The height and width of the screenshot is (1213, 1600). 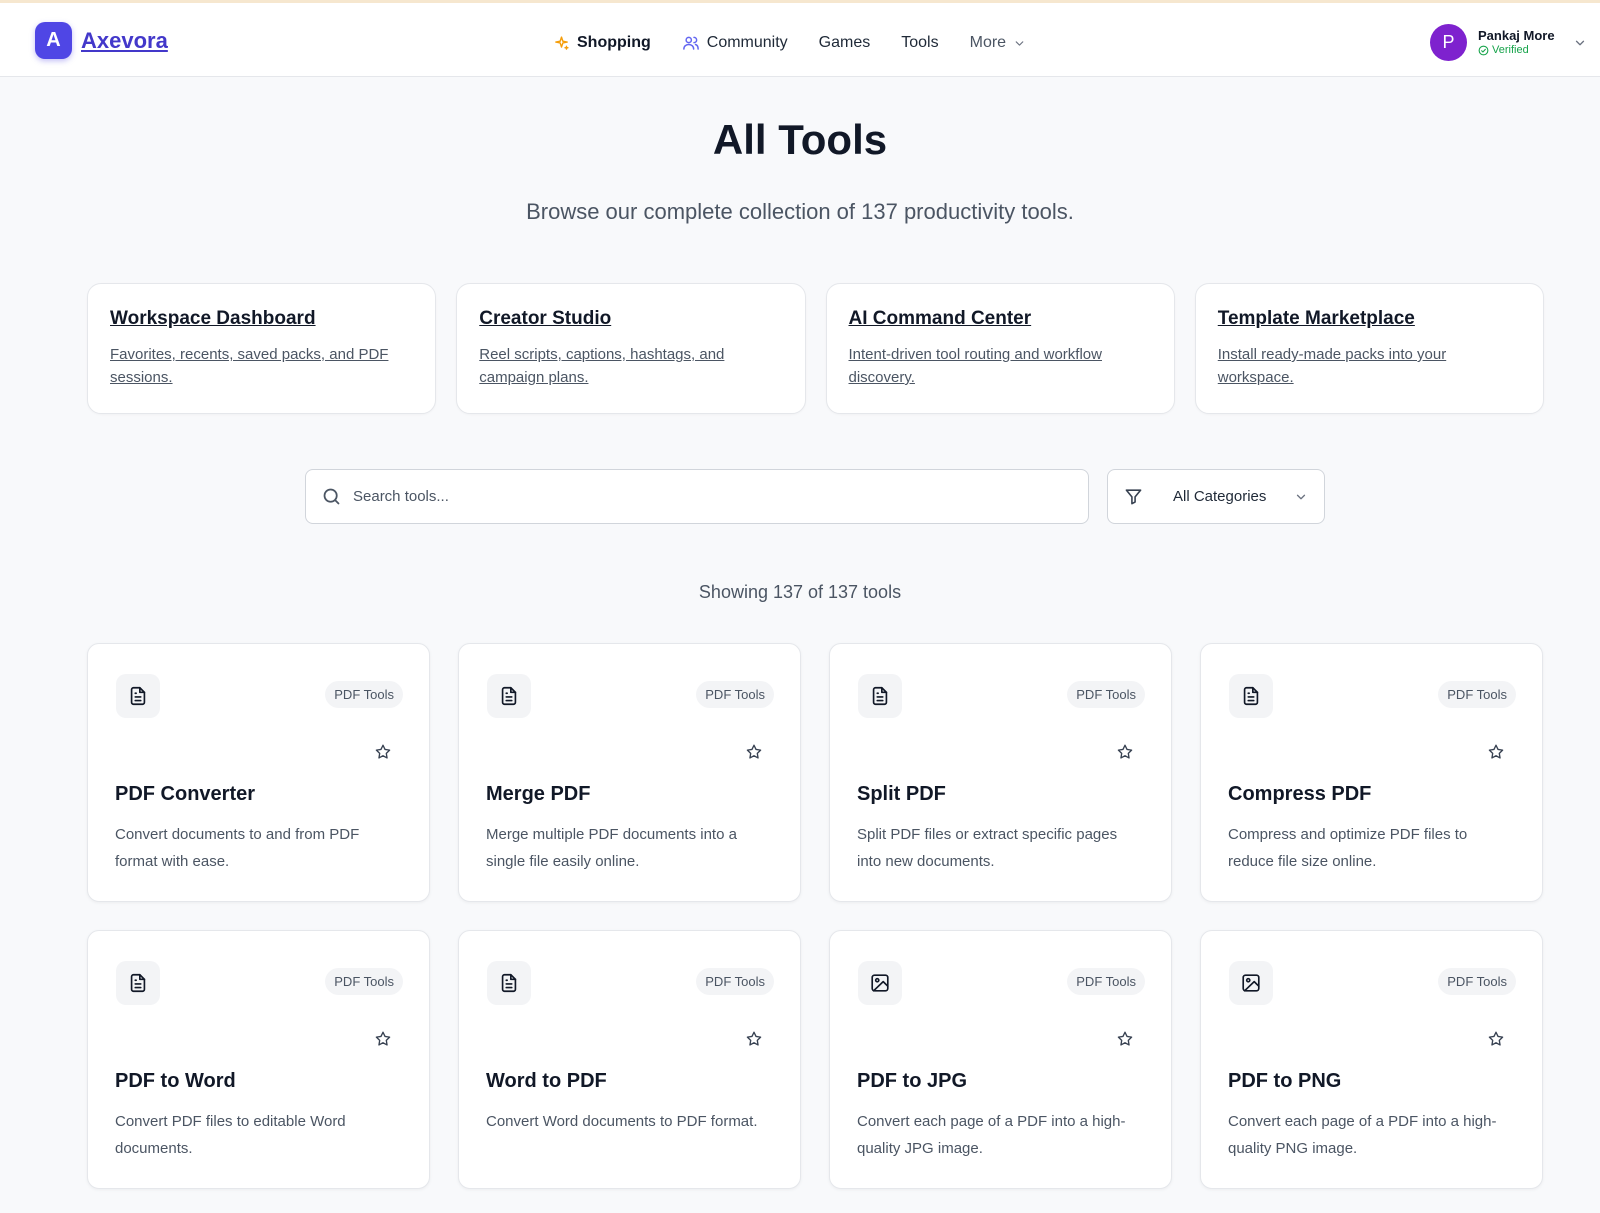 I want to click on tool-title: PDF to PNG, so click(x=1285, y=1081).